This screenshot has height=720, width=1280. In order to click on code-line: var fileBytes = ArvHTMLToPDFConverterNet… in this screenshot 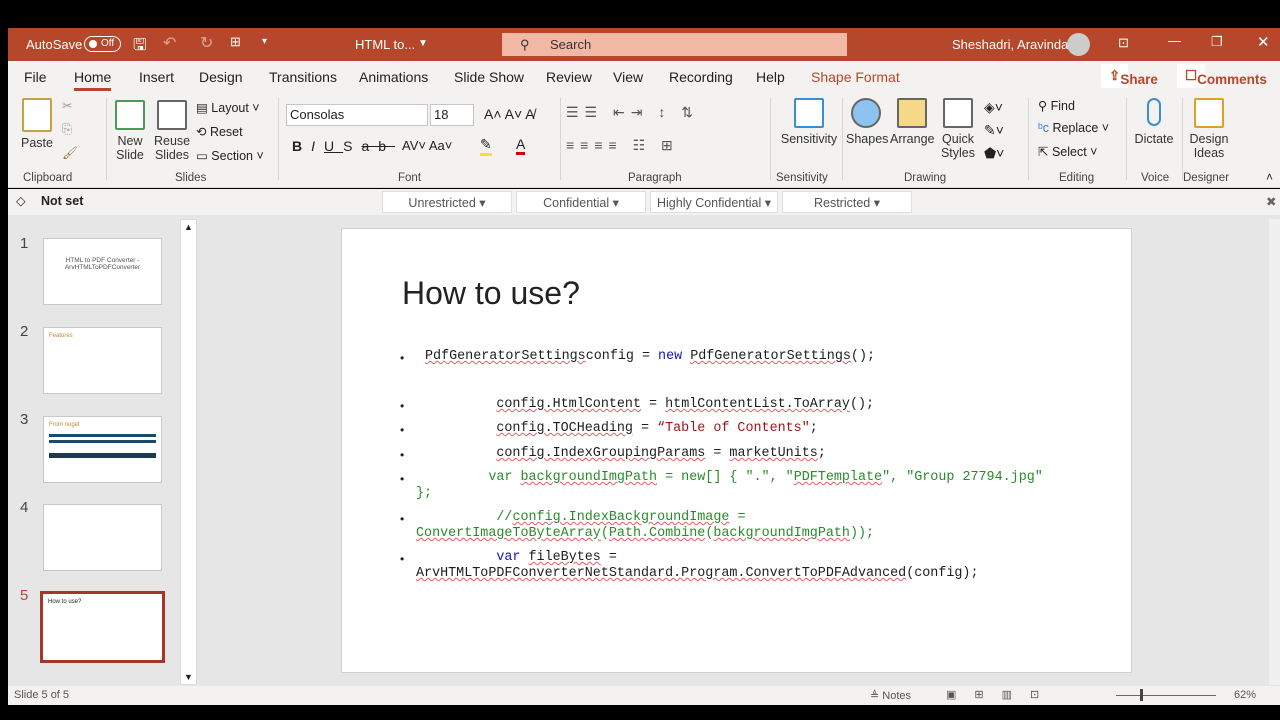, I will do `click(697, 566)`.